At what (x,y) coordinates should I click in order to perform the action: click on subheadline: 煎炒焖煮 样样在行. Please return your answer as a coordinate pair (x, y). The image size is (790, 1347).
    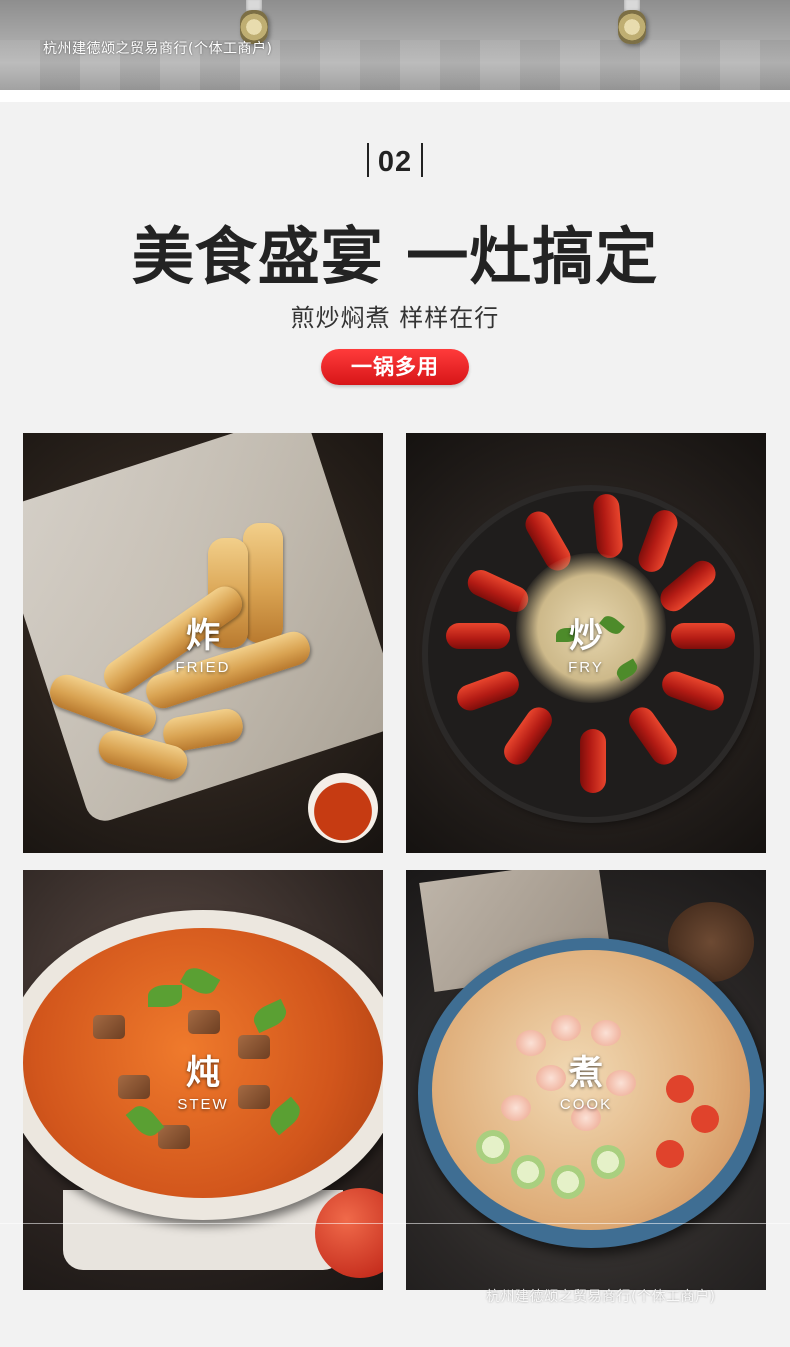
    Looking at the image, I should click on (395, 318).